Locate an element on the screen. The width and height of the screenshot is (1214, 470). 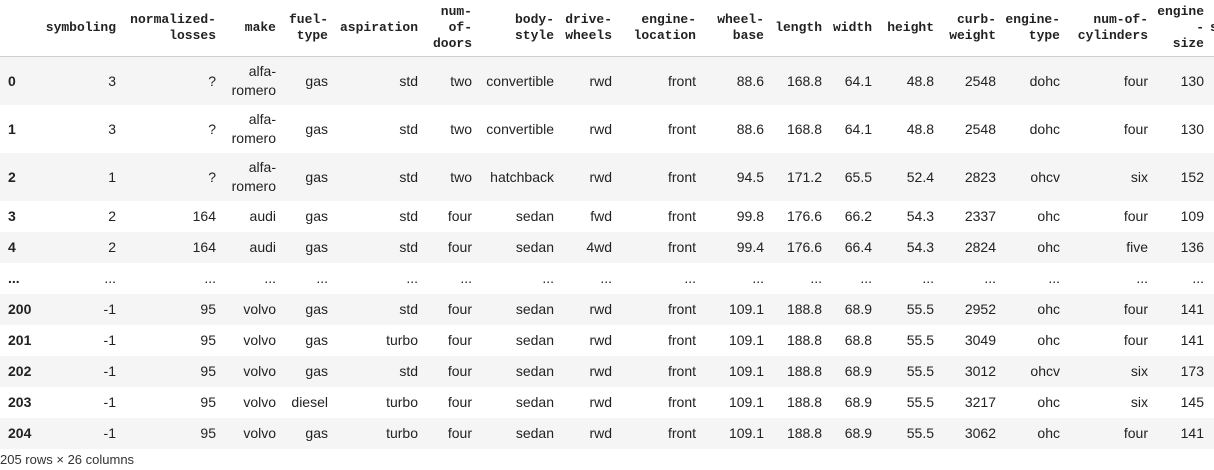
table-cell: 48.8 is located at coordinates (920, 80).